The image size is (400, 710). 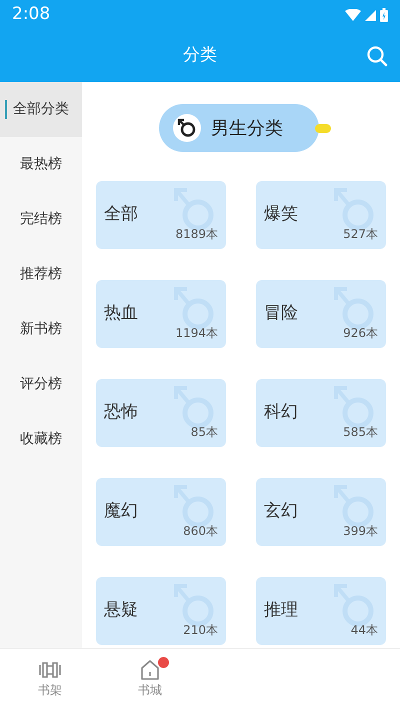 I want to click on category-card: 爆笑 527本, so click(x=321, y=215).